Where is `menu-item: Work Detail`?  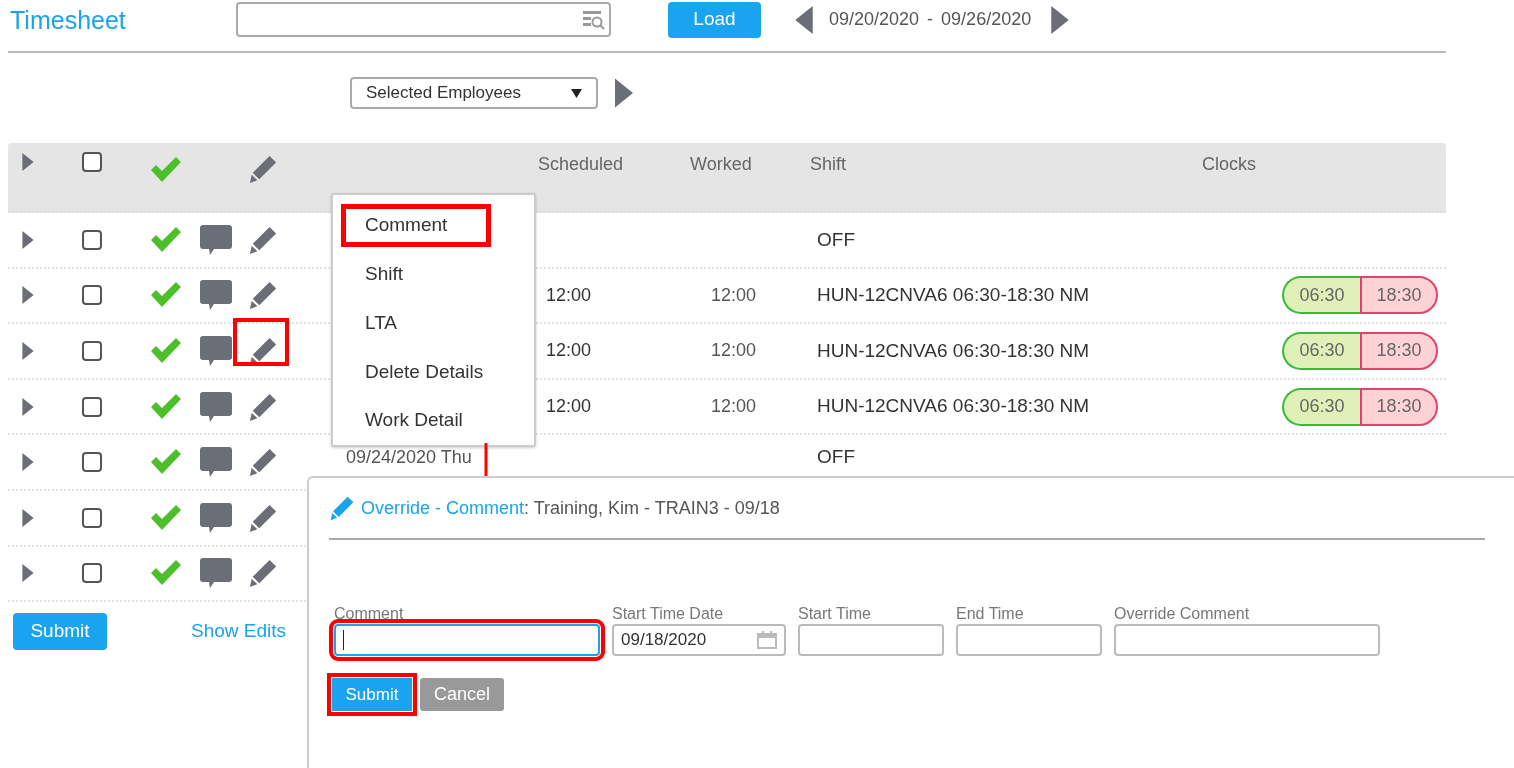
menu-item: Work Detail is located at coordinates (416, 421).